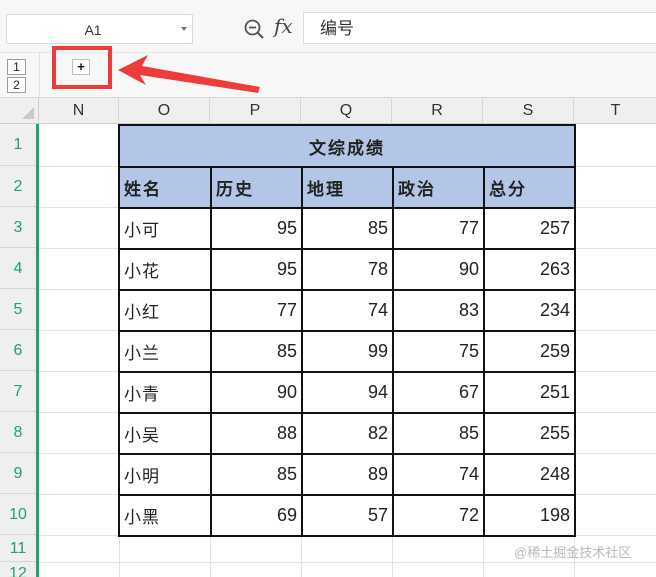 The image size is (656, 577). I want to click on row-header-9: 9, so click(18, 473).